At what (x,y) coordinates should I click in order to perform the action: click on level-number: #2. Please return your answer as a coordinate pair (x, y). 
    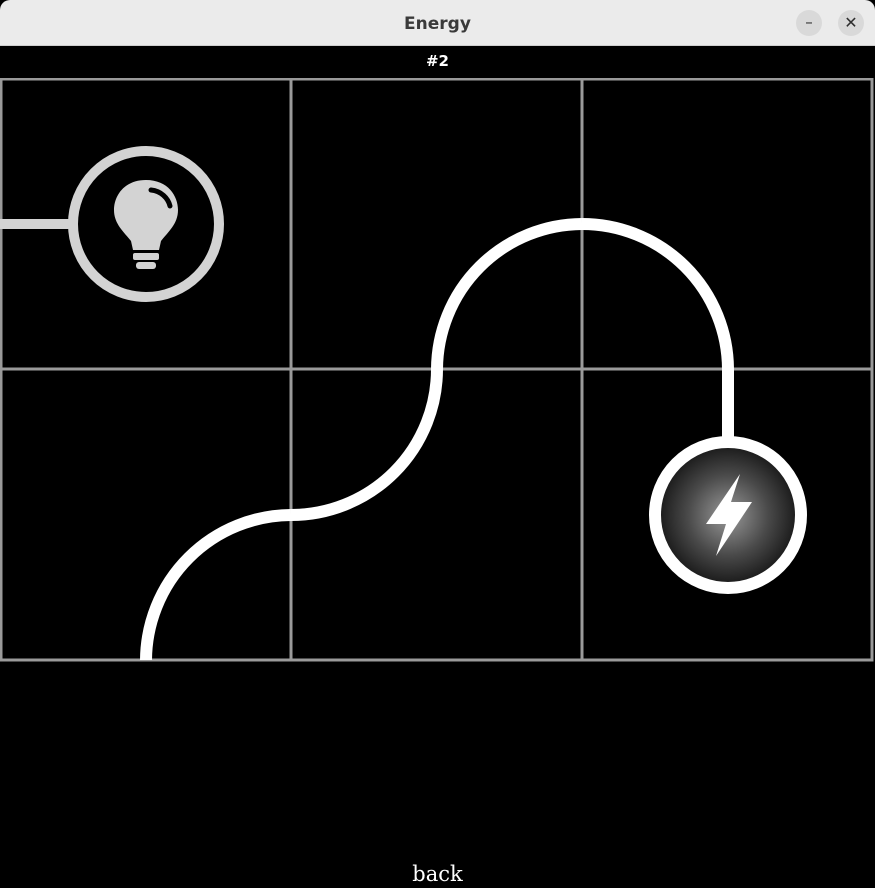
    Looking at the image, I should click on (437, 61).